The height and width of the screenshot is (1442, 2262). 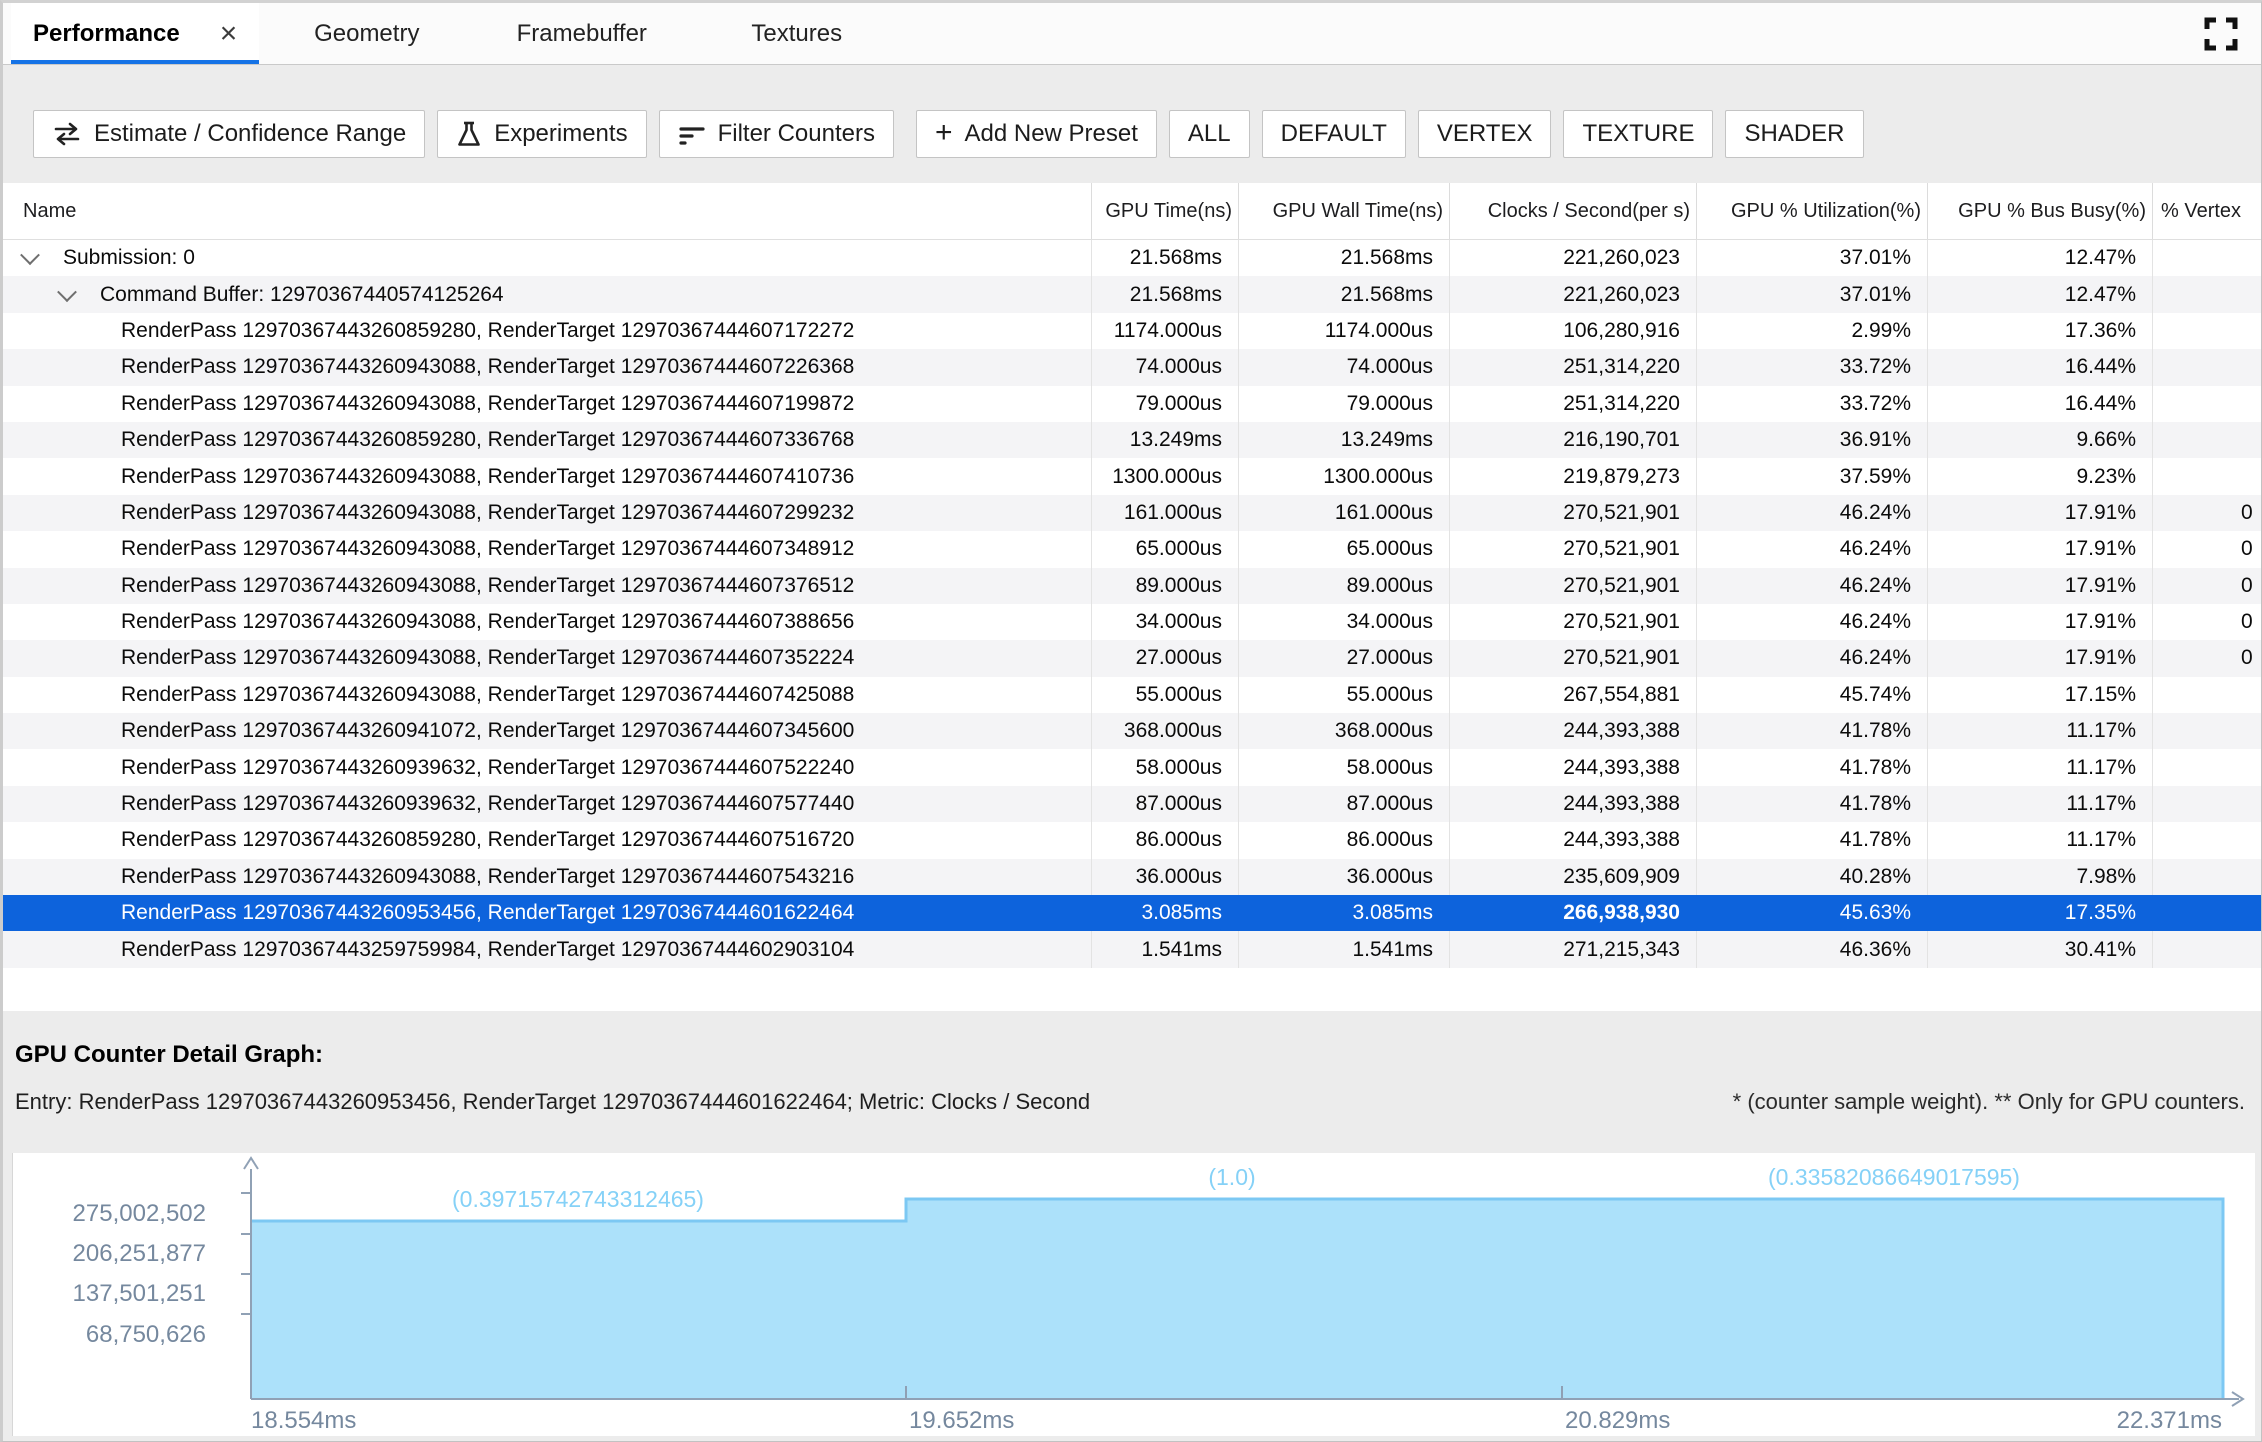 I want to click on row-name-text: Command Buffer: 12970367440574125264, so click(x=302, y=294).